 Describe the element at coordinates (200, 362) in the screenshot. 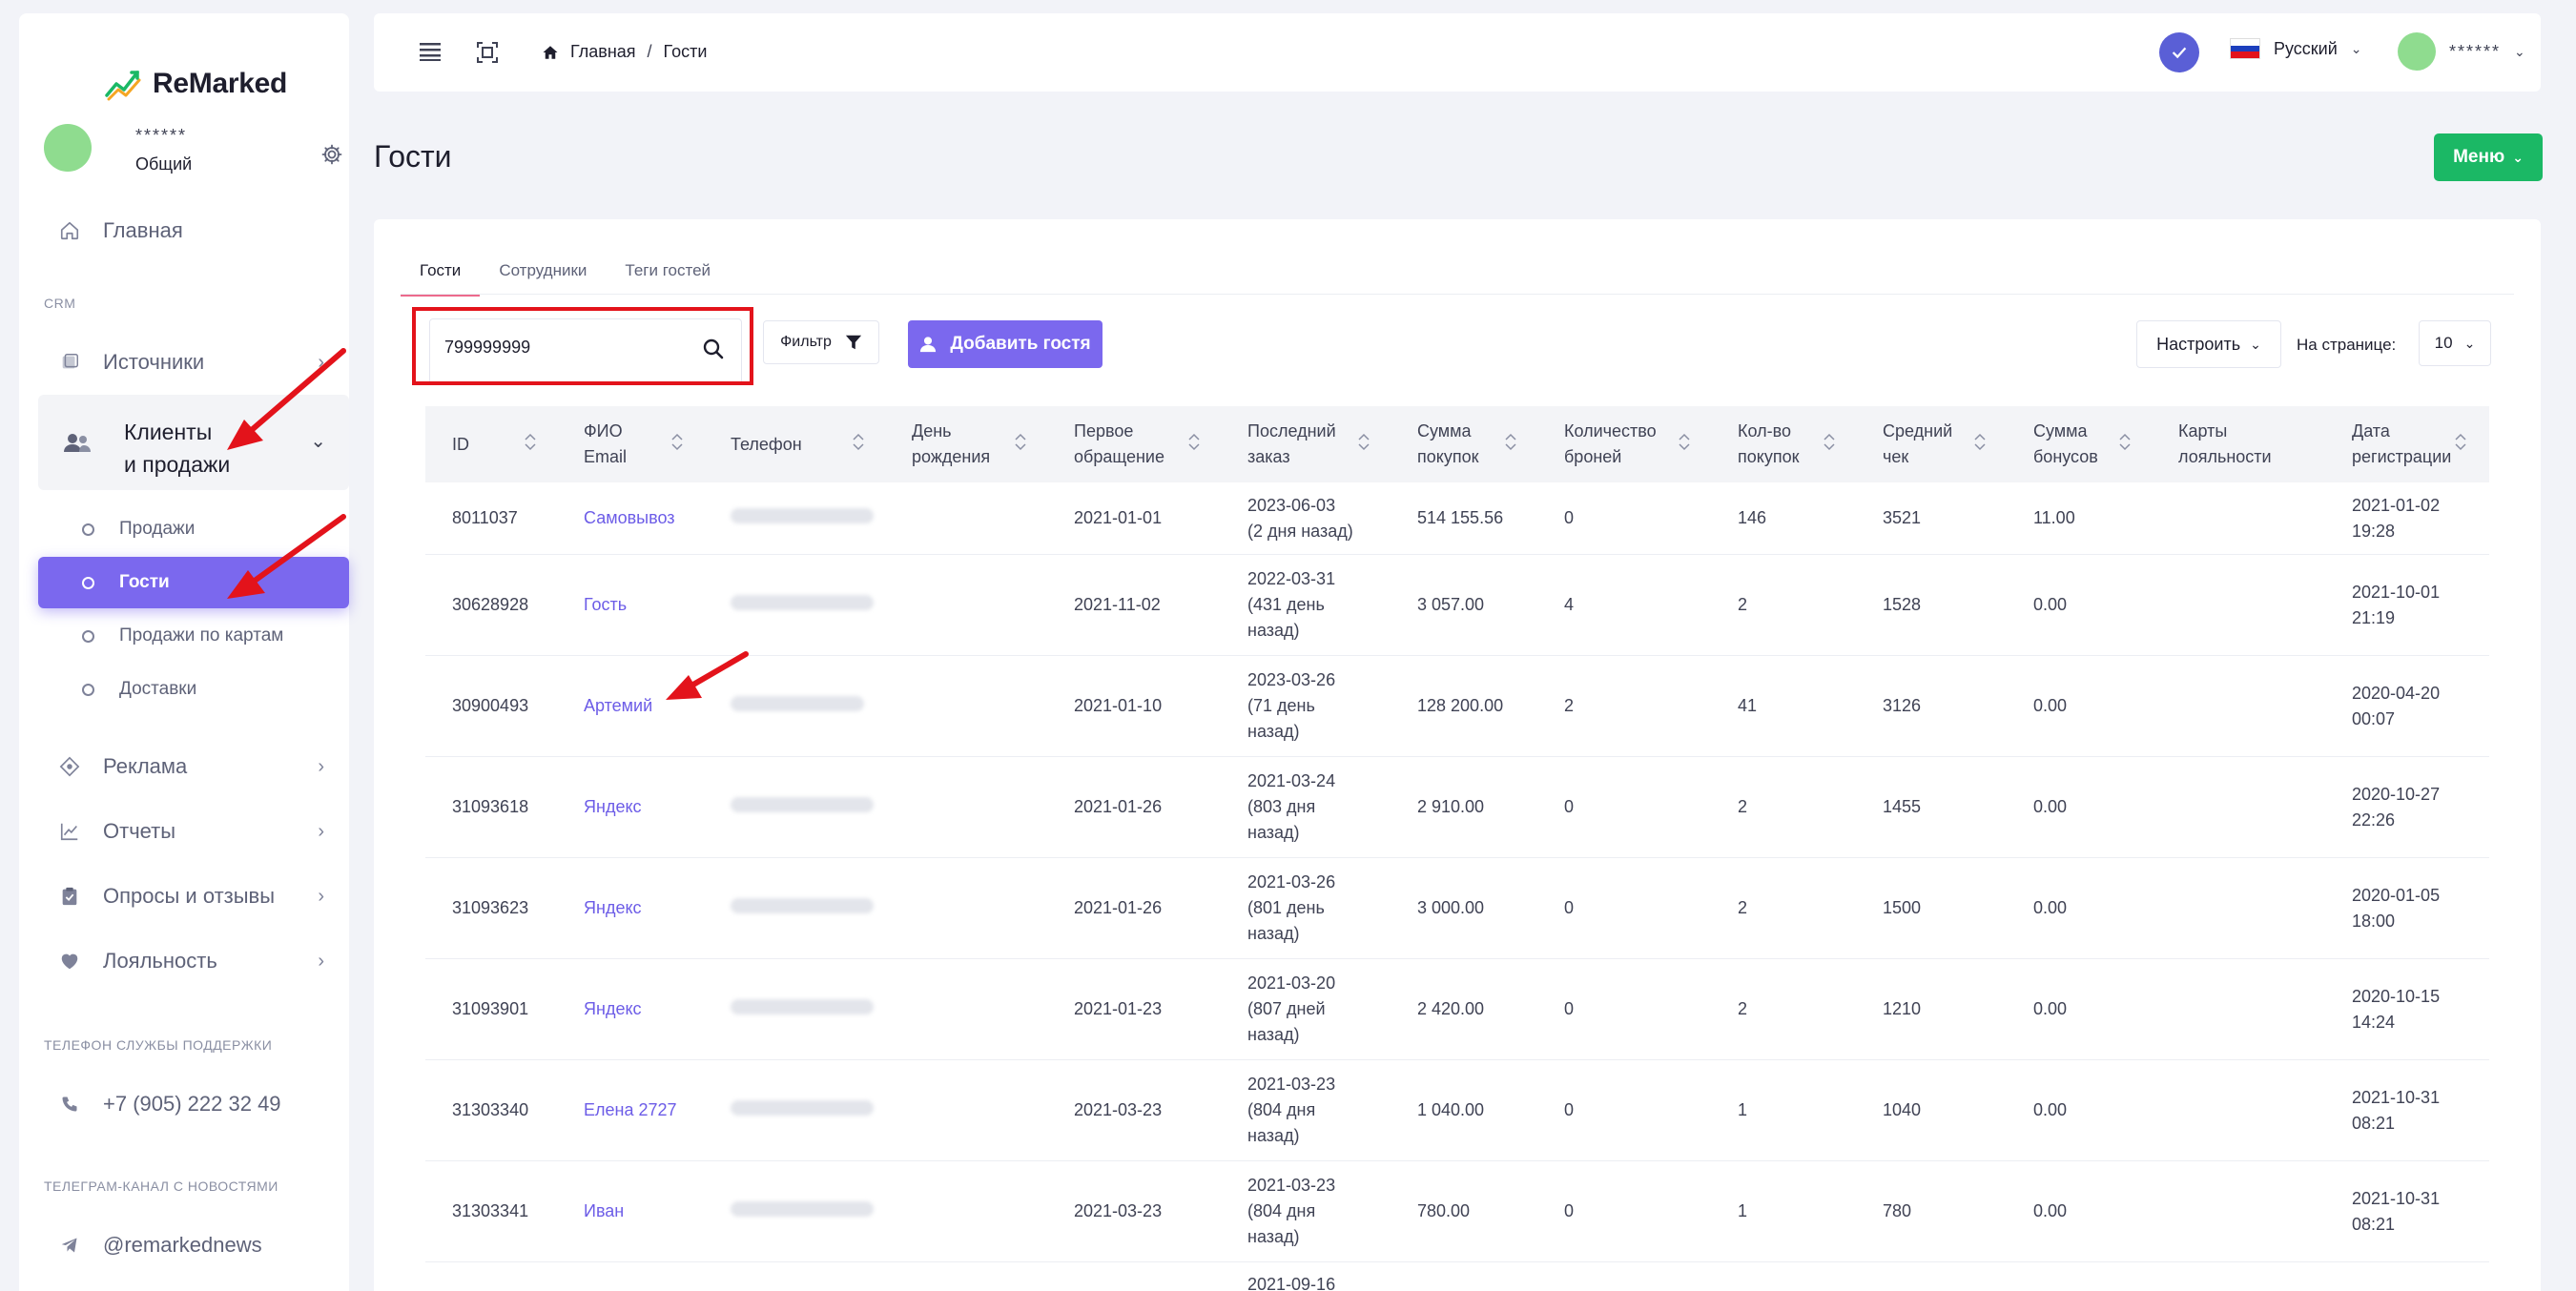

I see `sidebar-item-sources: Источники ›` at that location.